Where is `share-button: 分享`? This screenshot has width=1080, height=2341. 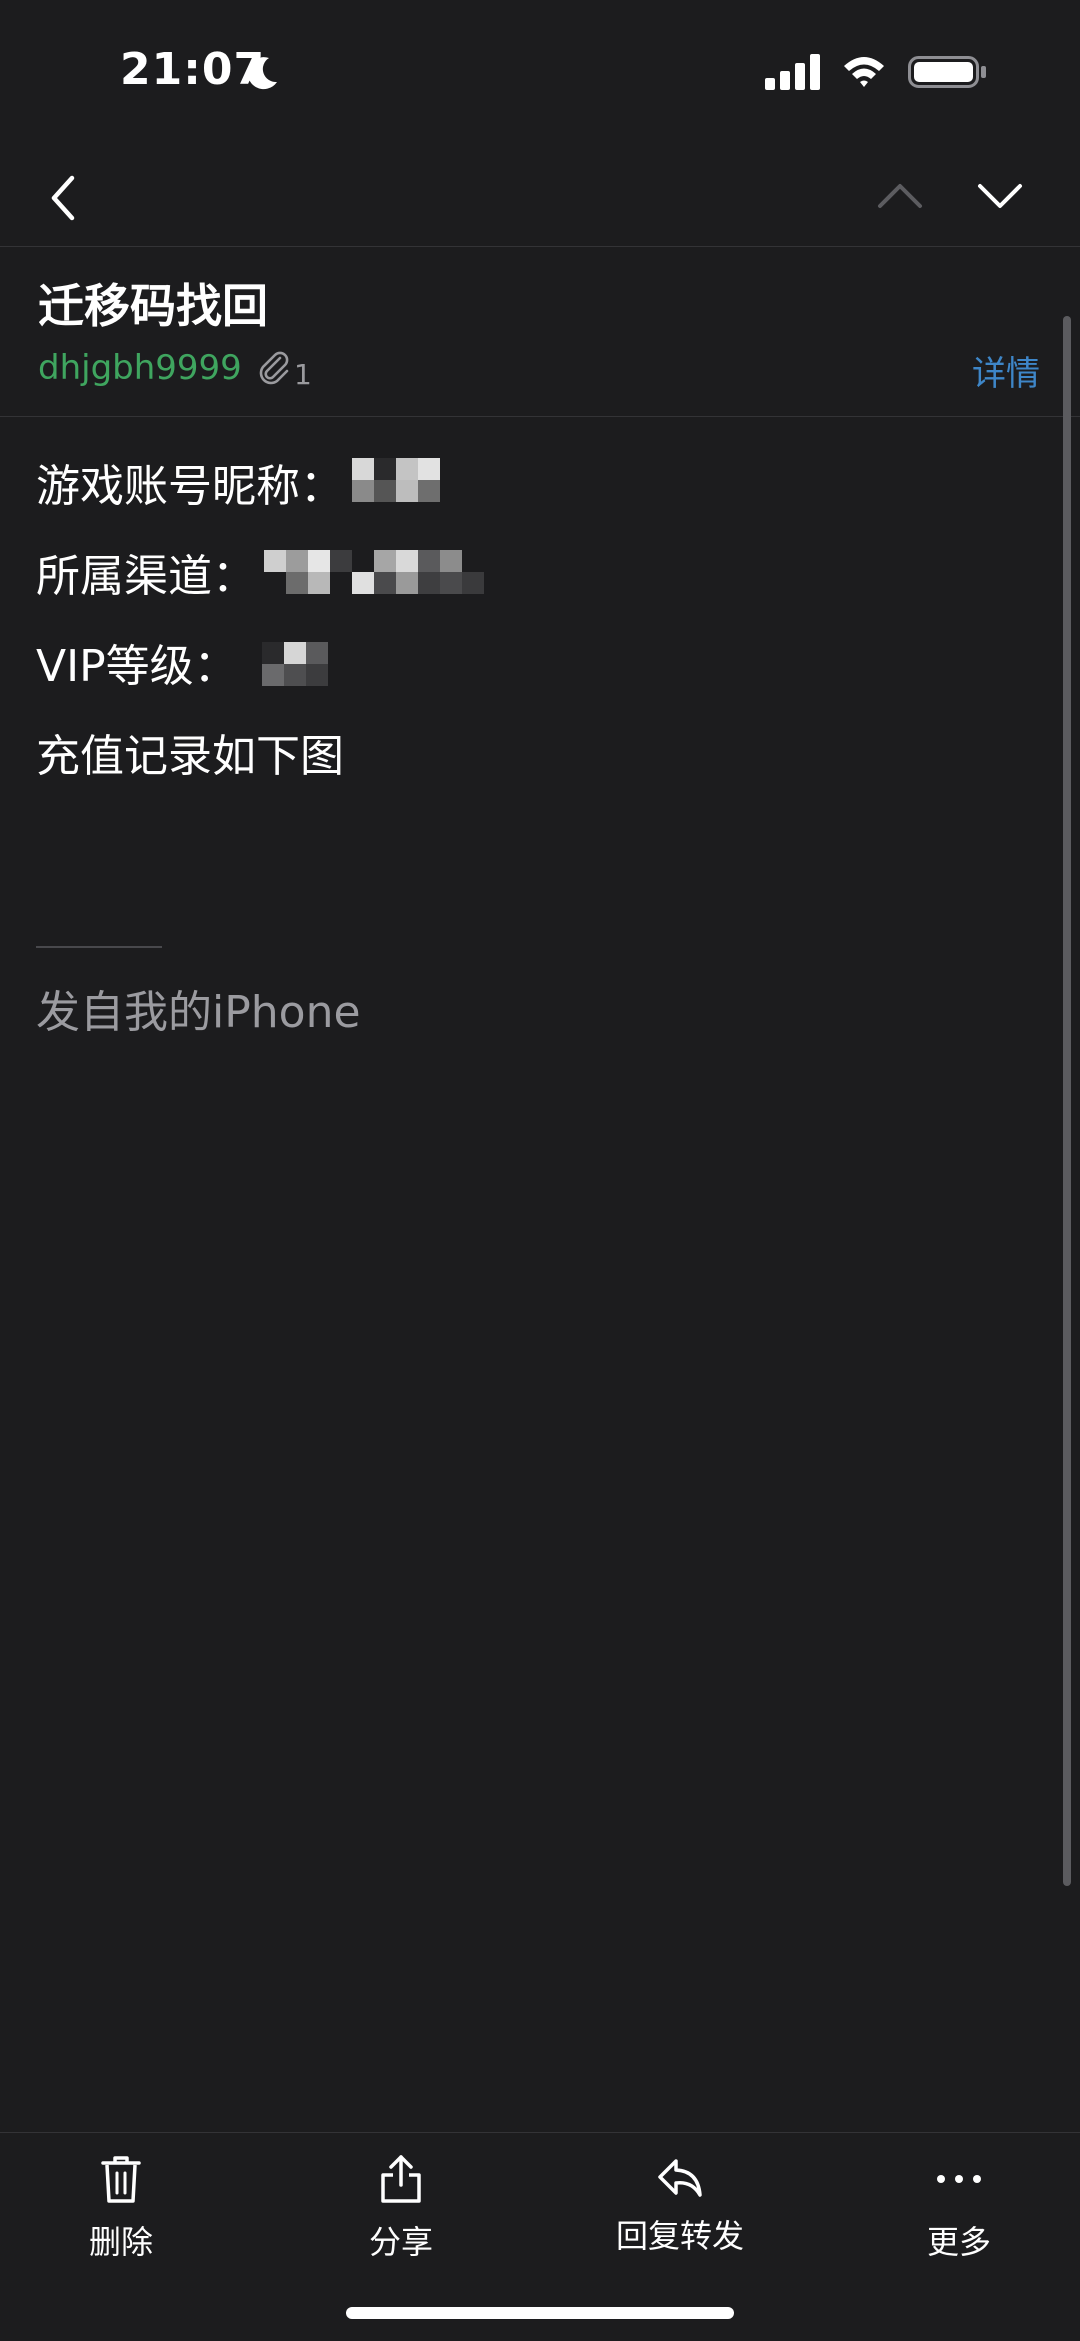
share-button: 分享 is located at coordinates (401, 2203).